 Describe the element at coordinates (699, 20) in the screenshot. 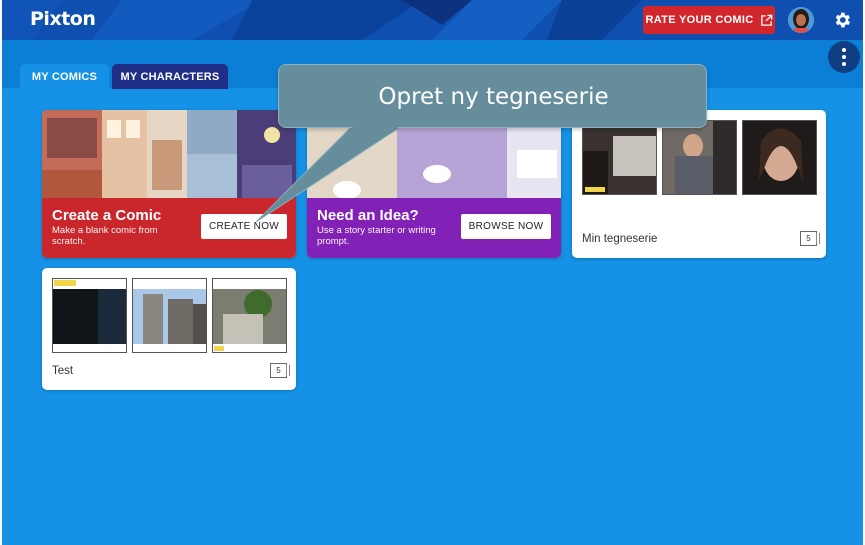

I see `rate-button-label: RATE YOUR COMIC` at that location.